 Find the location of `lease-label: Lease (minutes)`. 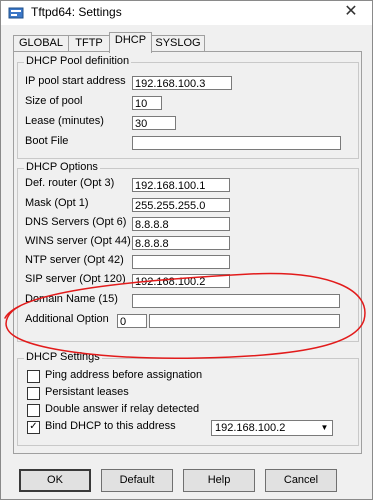

lease-label: Lease (minutes) is located at coordinates (64, 121).